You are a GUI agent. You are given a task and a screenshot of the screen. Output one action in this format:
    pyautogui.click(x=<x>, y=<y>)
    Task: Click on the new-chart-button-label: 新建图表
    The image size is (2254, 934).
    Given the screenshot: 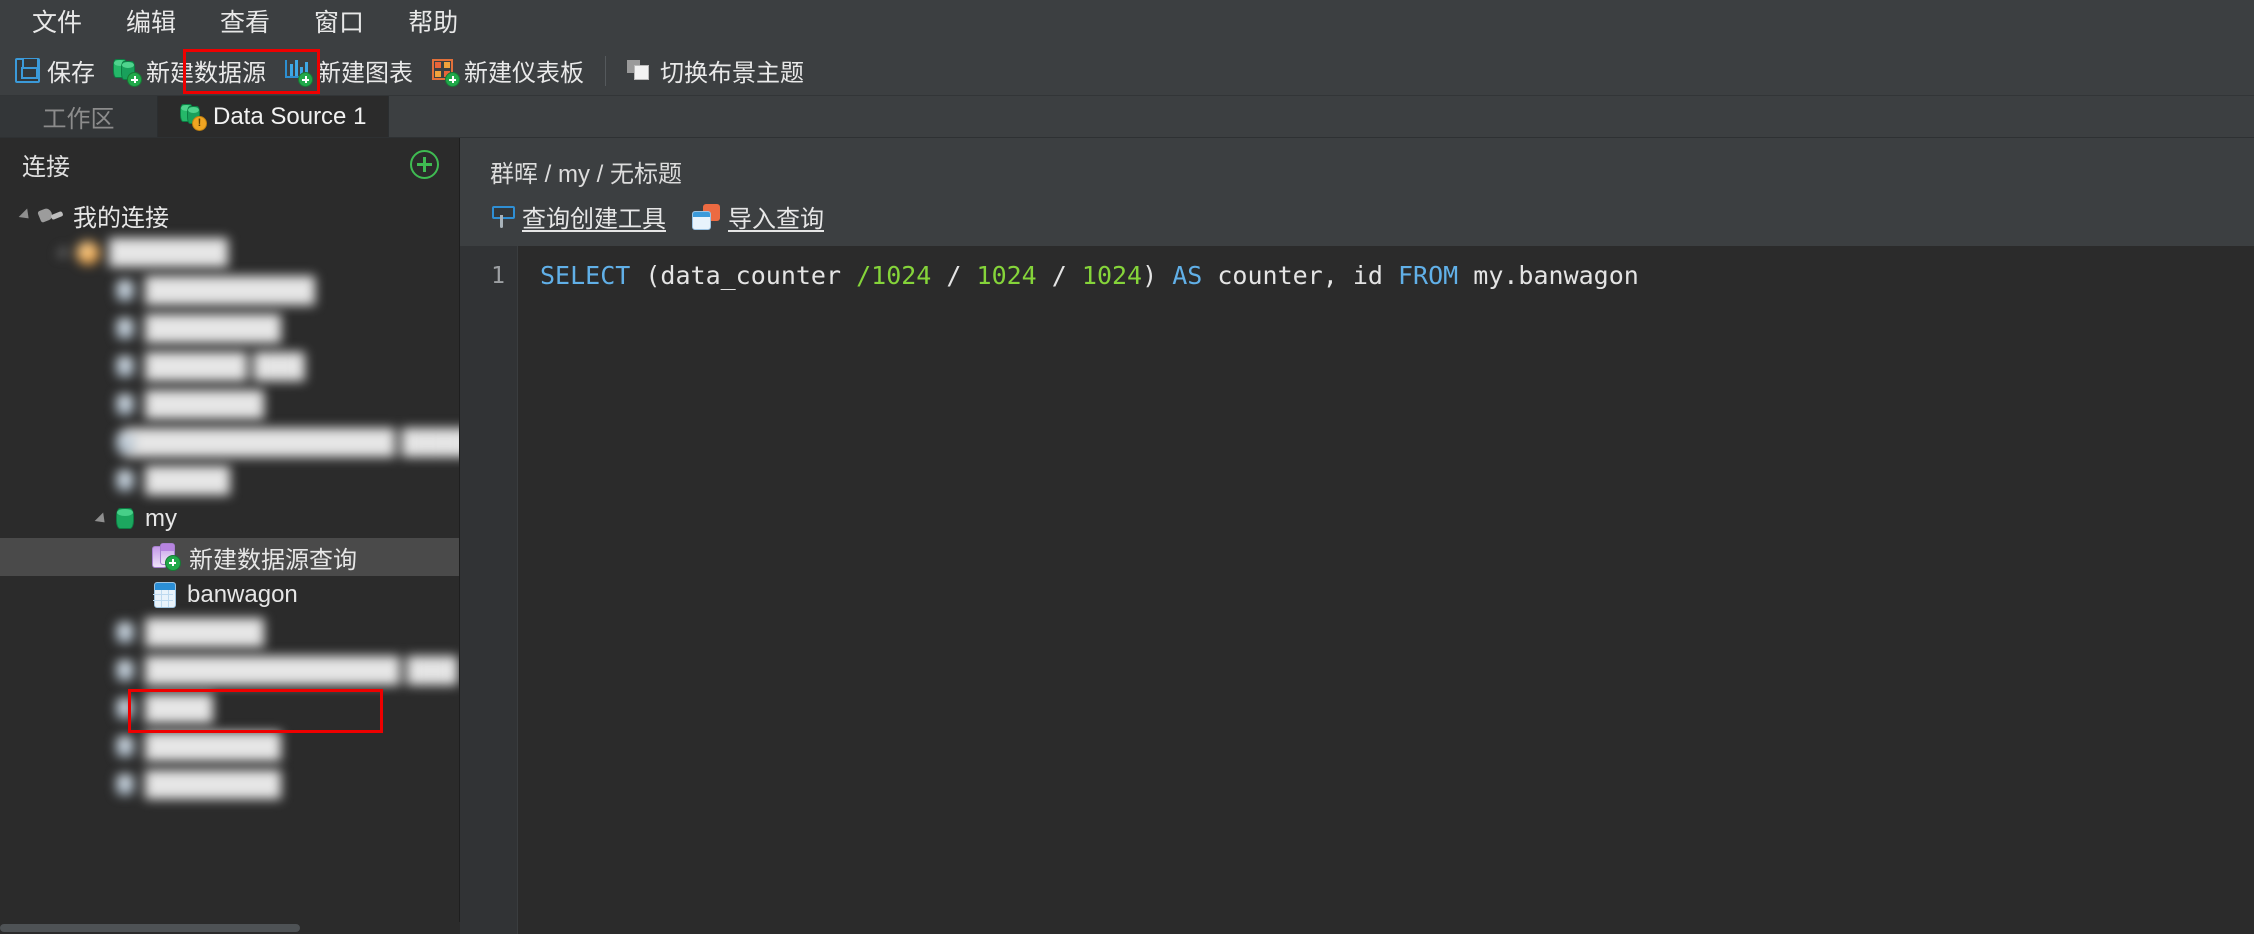 What is the action you would take?
    pyautogui.click(x=365, y=73)
    